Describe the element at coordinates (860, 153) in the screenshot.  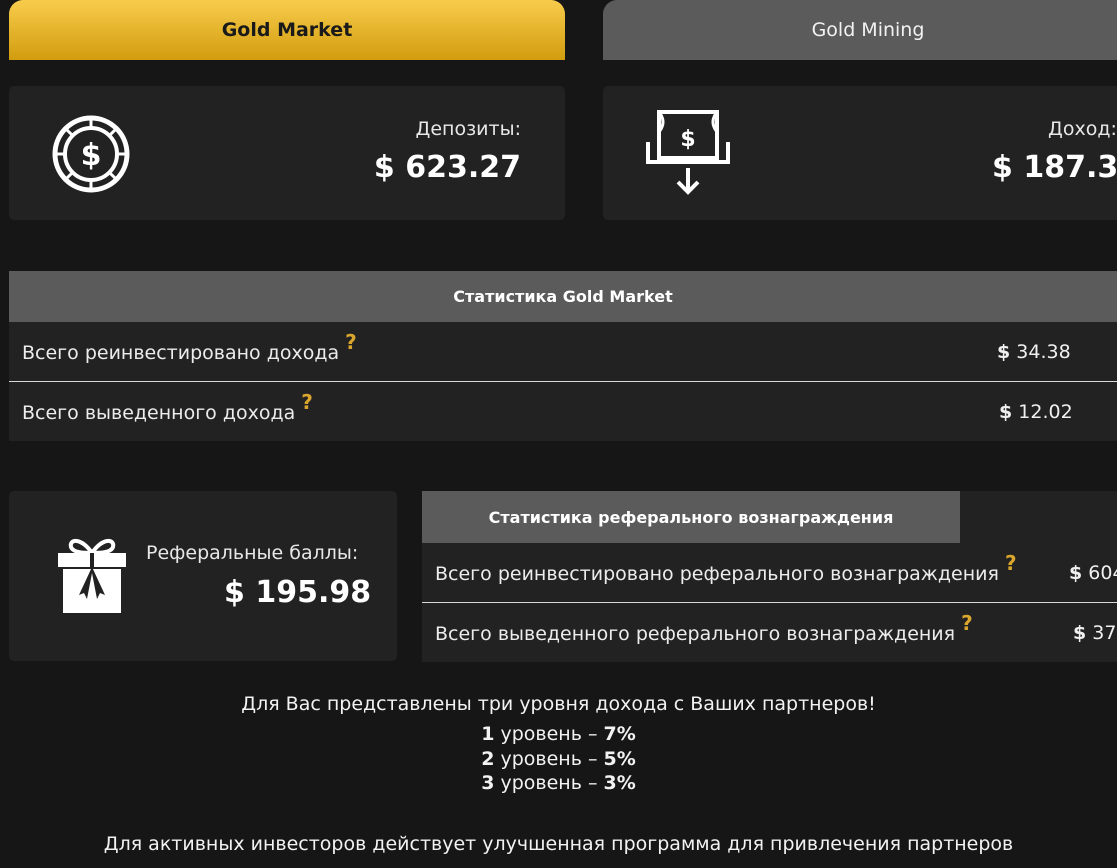
I see `income-card: $ Доход: $ 187.38` at that location.